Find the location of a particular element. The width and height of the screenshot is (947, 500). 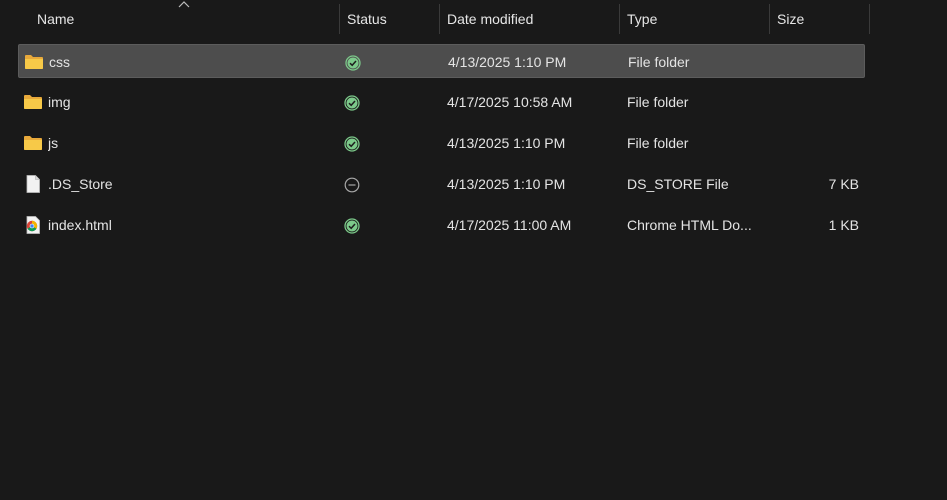

file-date-modified: 4/17/2025 10:58 AM is located at coordinates (510, 102).